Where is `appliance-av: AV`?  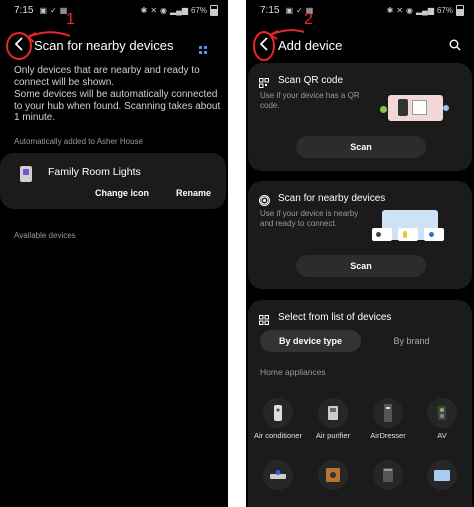 appliance-av: AV is located at coordinates (442, 419).